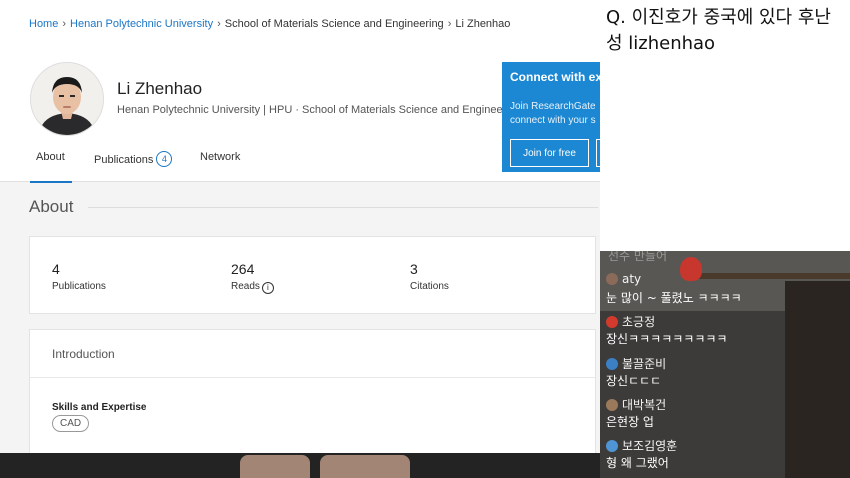 This screenshot has width=850, height=478. I want to click on chat-username-row: 불끌준비, so click(726, 363).